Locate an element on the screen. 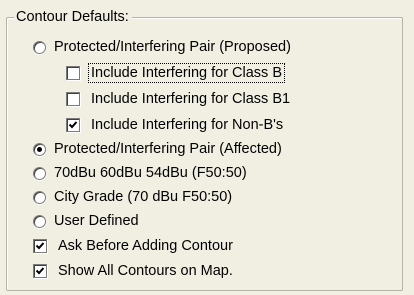 The height and width of the screenshot is (295, 414). radio-label: Protected/Interfering Pair (Affected) is located at coordinates (168, 149).